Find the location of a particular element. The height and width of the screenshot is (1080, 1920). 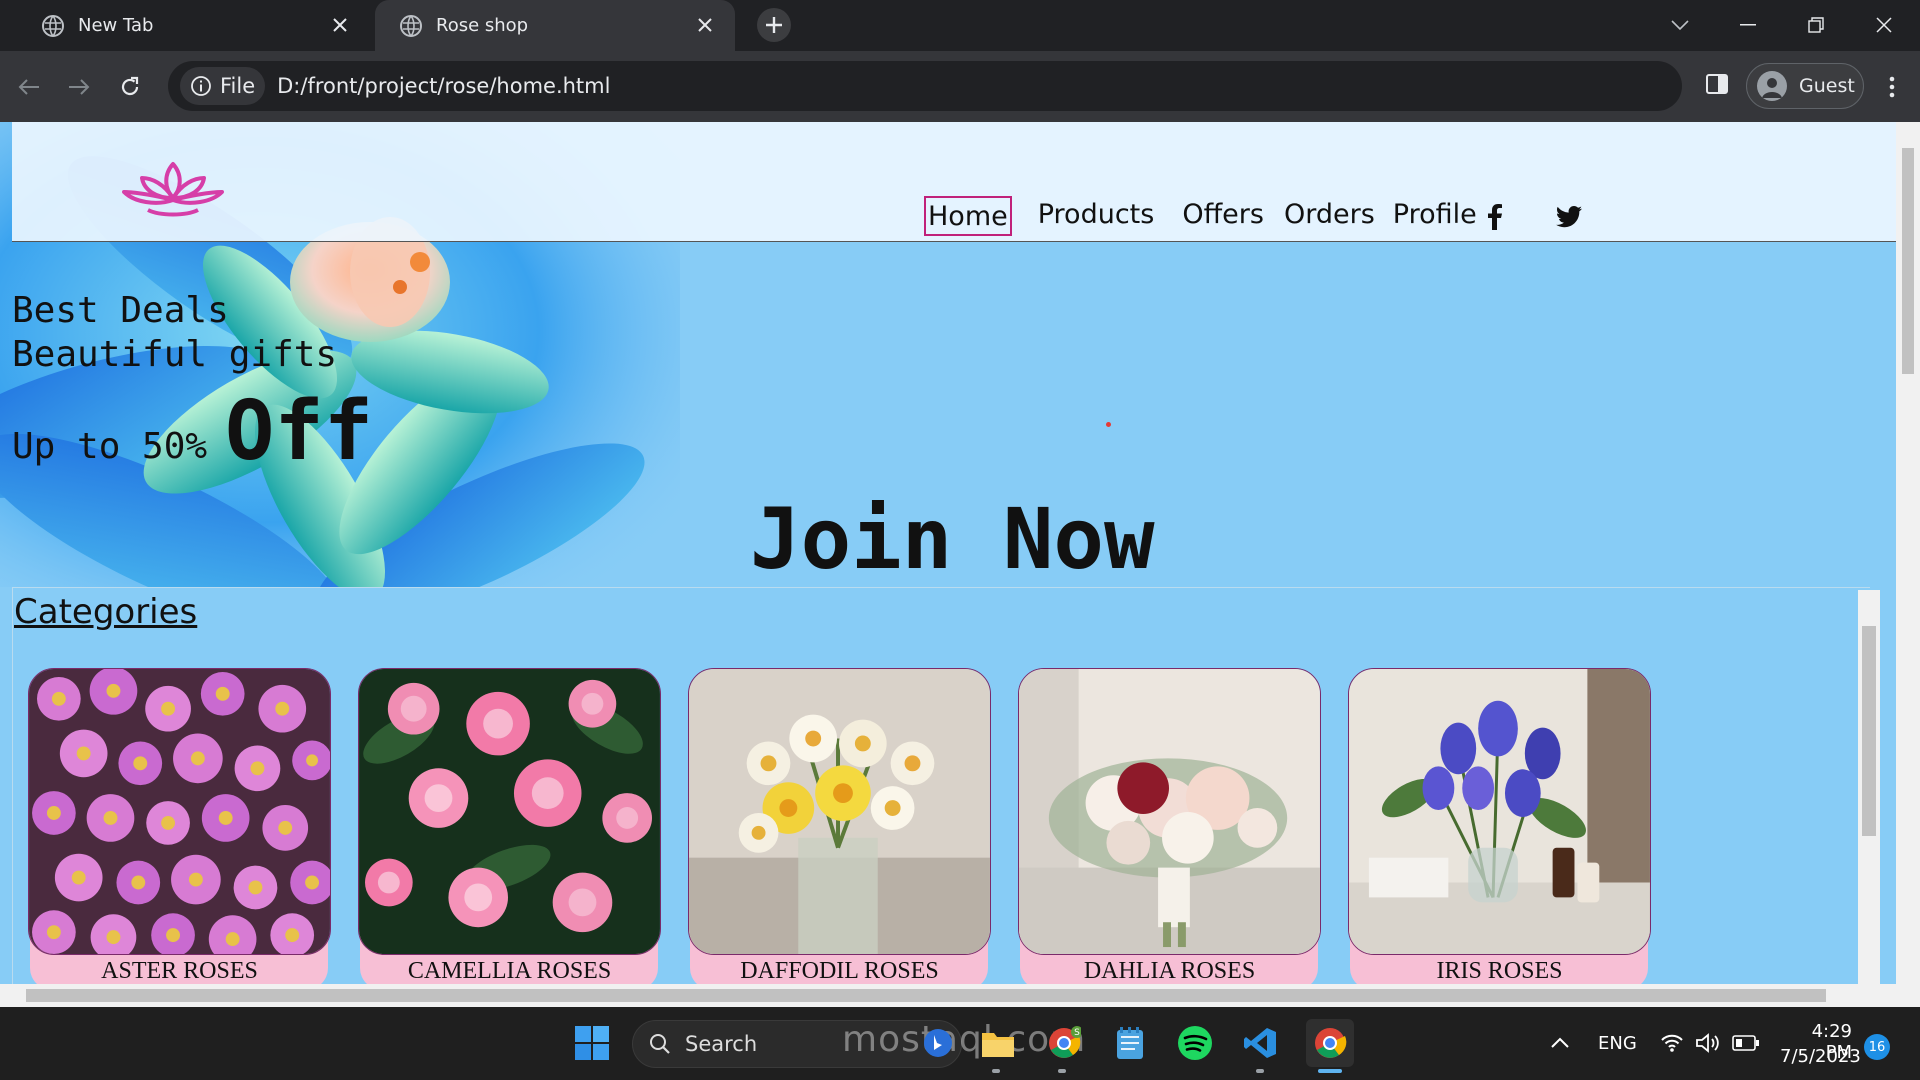

arrow-left-icon is located at coordinates (28, 87).